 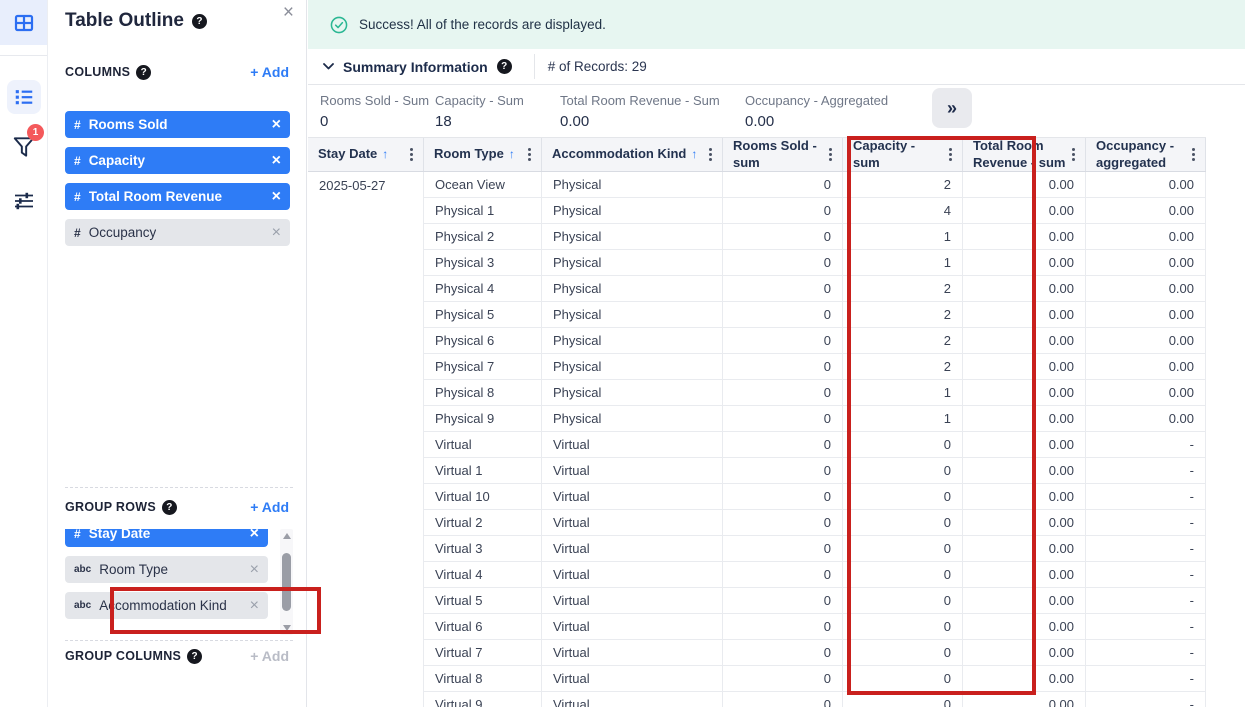 What do you see at coordinates (757, 653) in the screenshot?
I see `table-row: Virtual 7 Virtual 0 0 0.00-` at bounding box center [757, 653].